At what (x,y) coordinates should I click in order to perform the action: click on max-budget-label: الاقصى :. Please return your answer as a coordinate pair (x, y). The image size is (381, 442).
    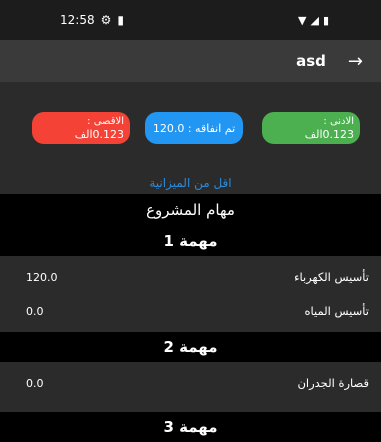
    Looking at the image, I should click on (105, 121).